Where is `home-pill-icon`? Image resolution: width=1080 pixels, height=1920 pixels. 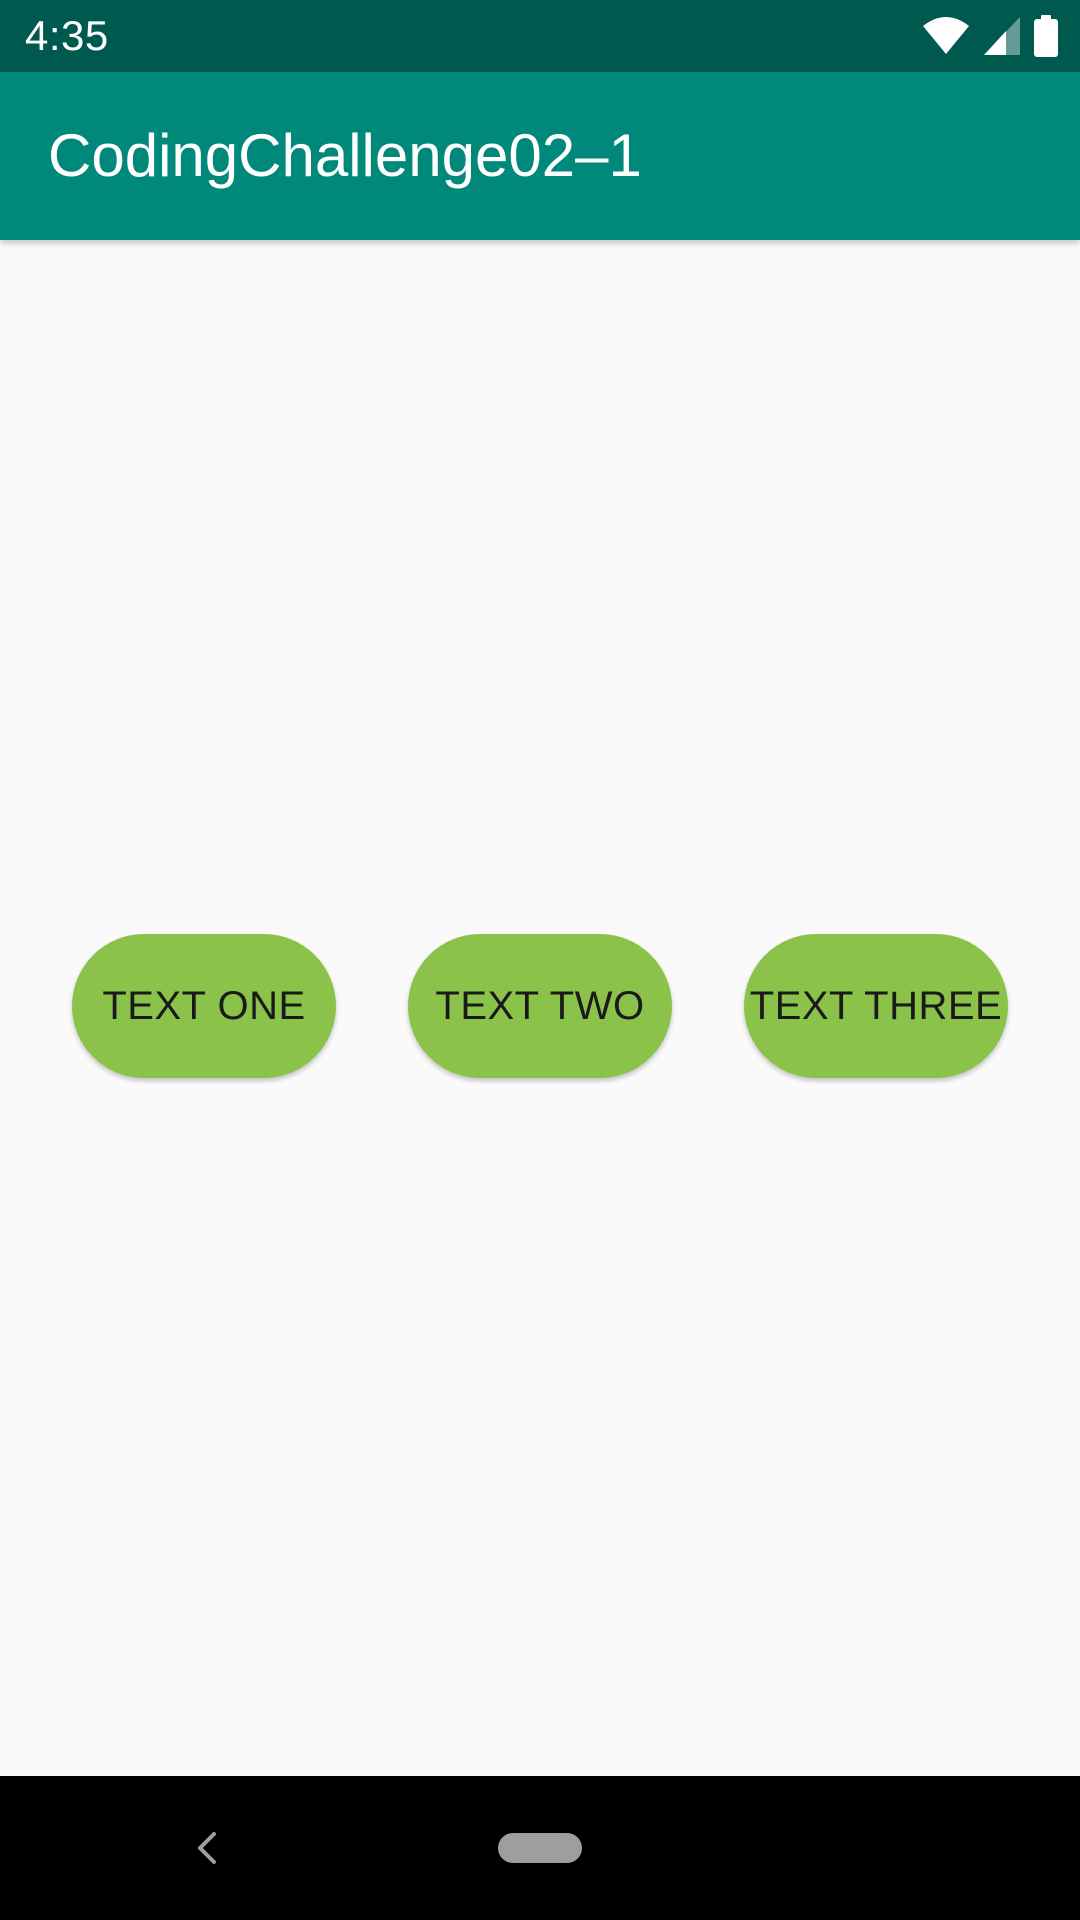 home-pill-icon is located at coordinates (540, 1848).